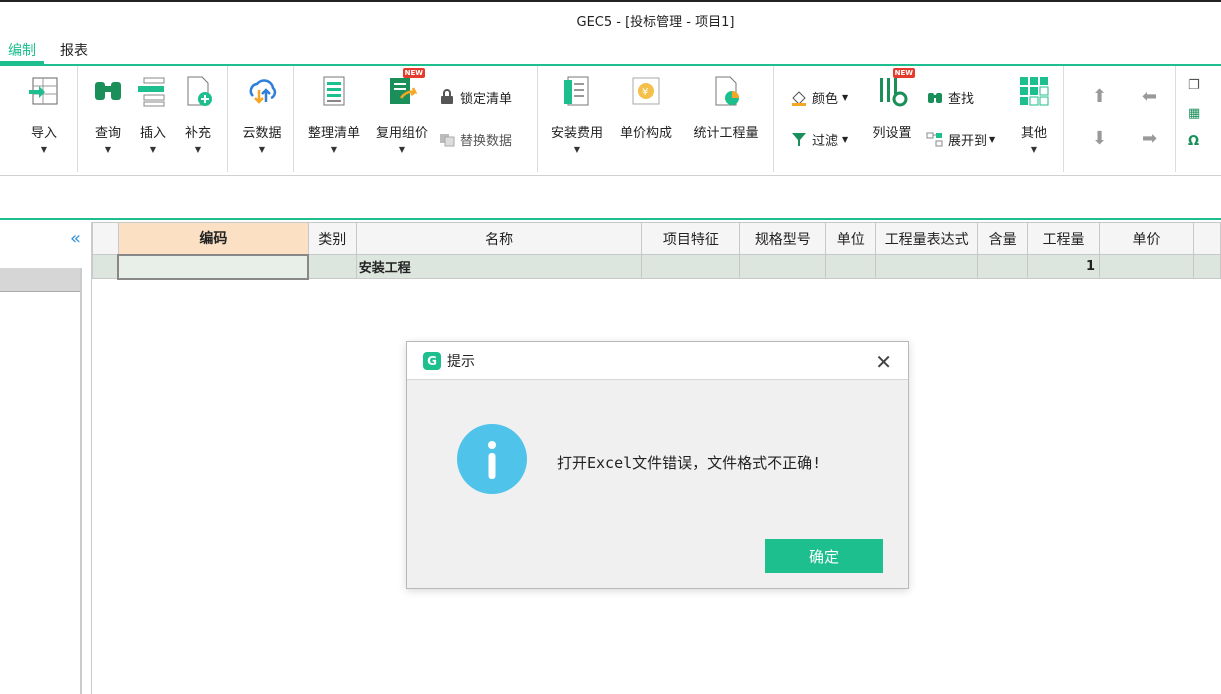 The width and height of the screenshot is (1221, 694). What do you see at coordinates (610, 198) in the screenshot?
I see `sub-toolbar` at bounding box center [610, 198].